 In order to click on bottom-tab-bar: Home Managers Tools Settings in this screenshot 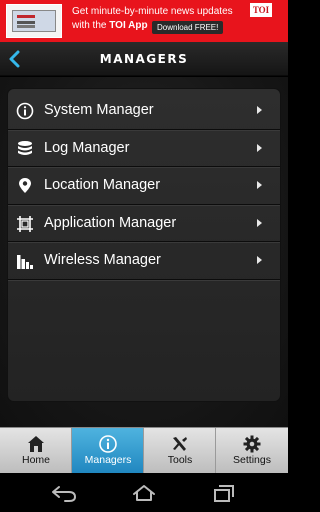, I will do `click(144, 450)`.